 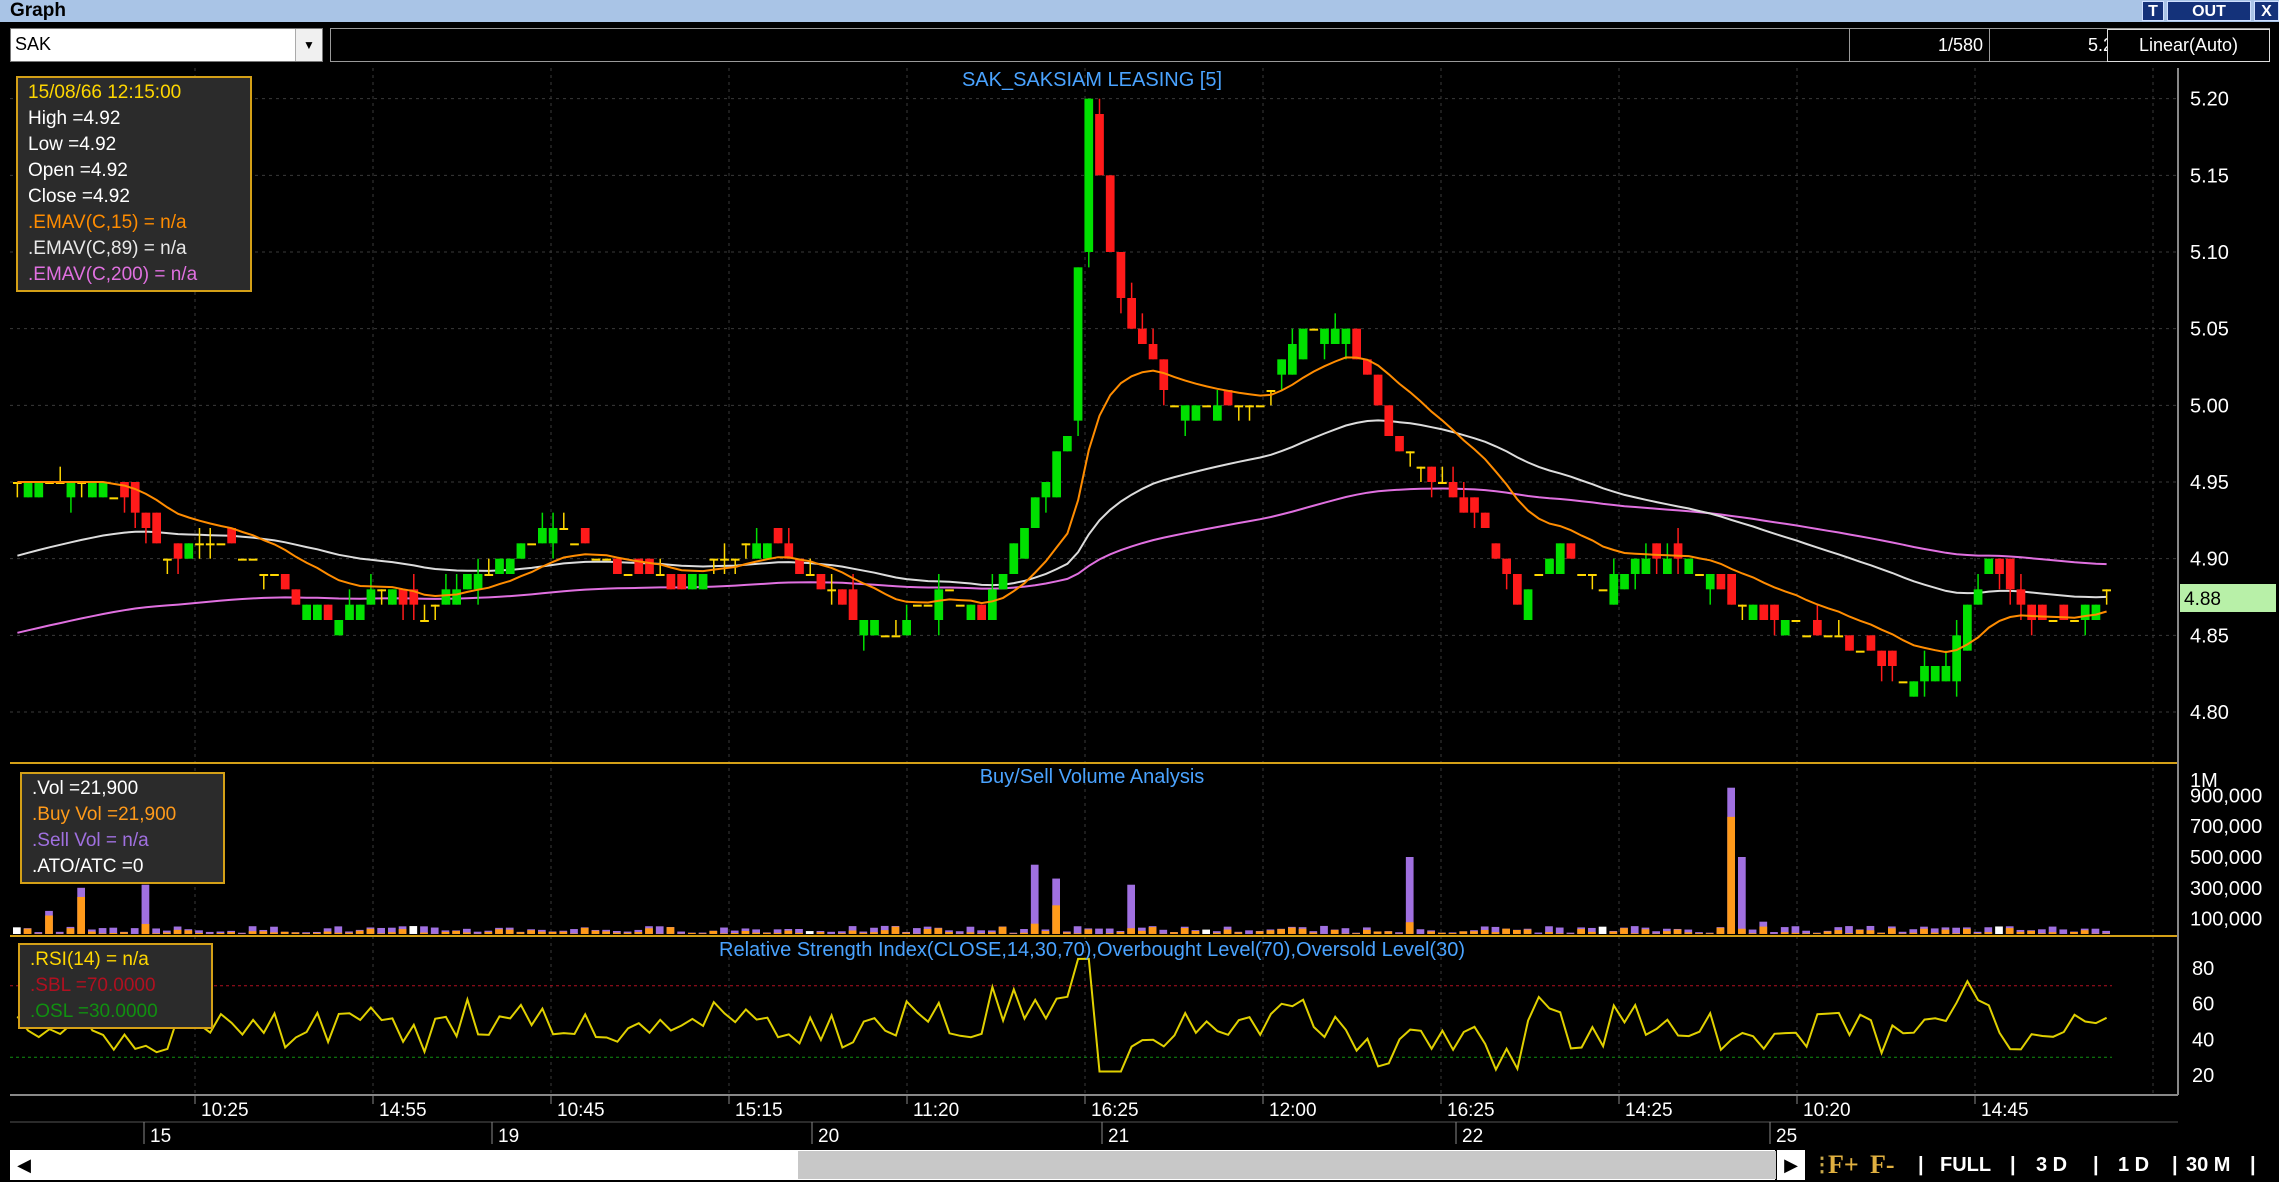 I want to click on zoom-out-button: F-, so click(x=1882, y=1165).